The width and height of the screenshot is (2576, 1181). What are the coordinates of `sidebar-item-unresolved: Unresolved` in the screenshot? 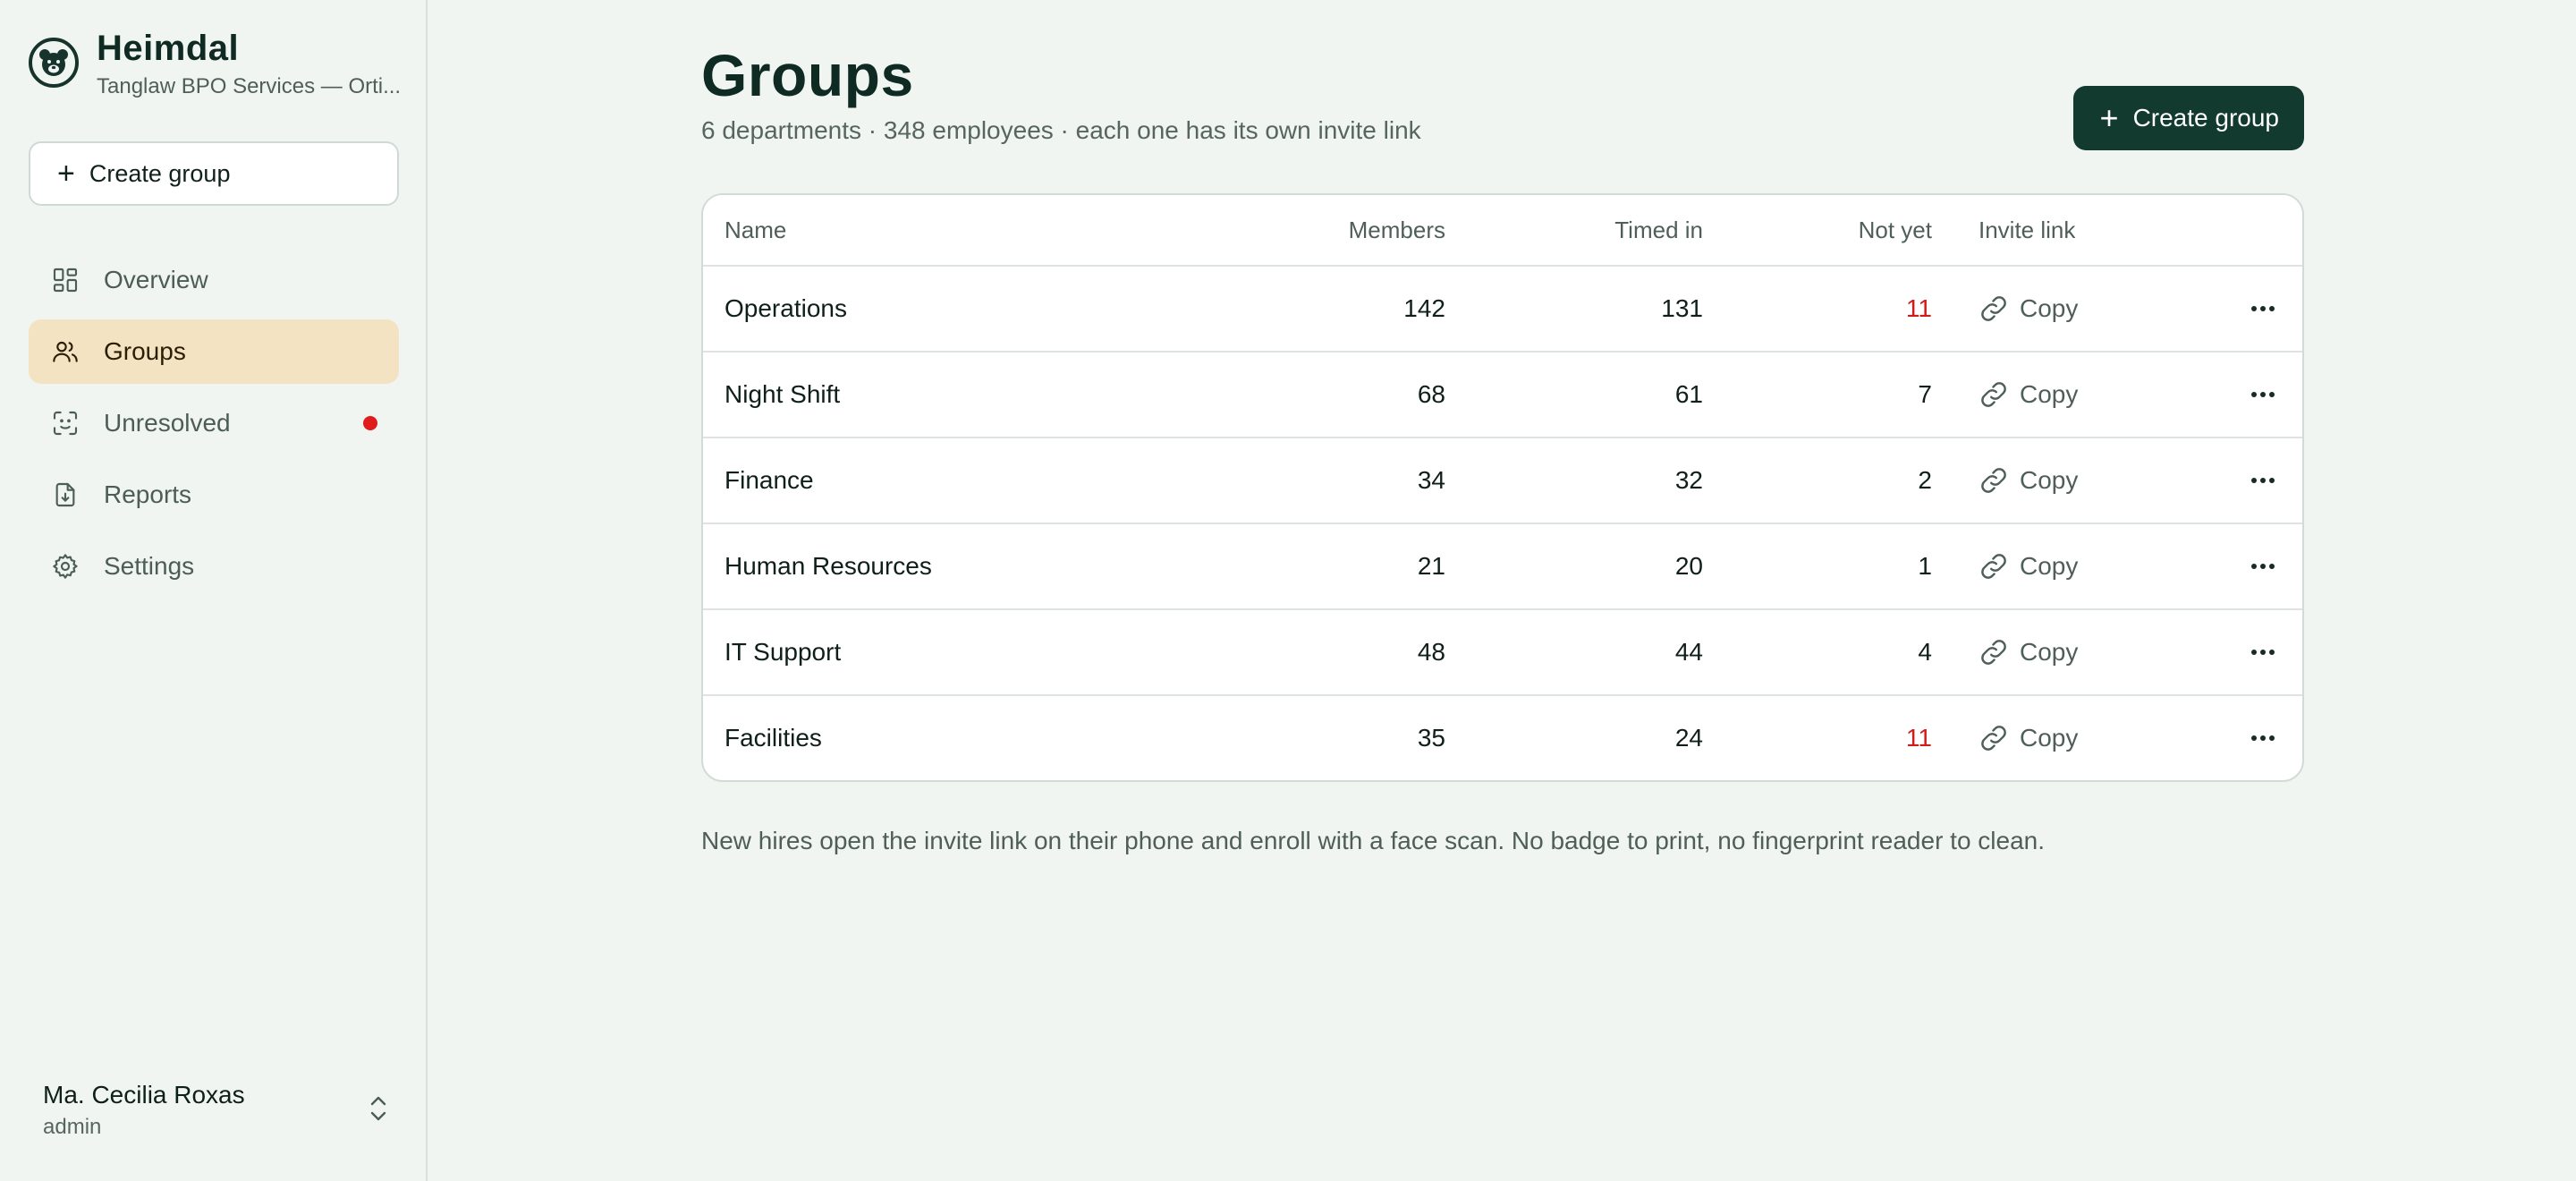 It's located at (214, 423).